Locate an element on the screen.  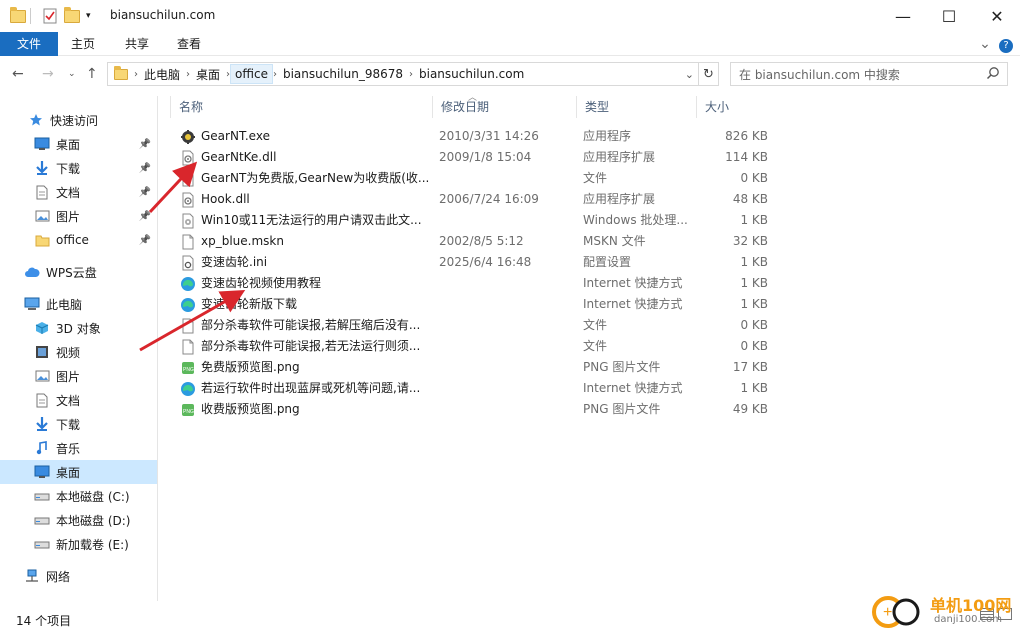
file-row: 变速齿轮.ini 2025/6/4 16:48 配置设置 1 KB is located at coordinates (475, 262).